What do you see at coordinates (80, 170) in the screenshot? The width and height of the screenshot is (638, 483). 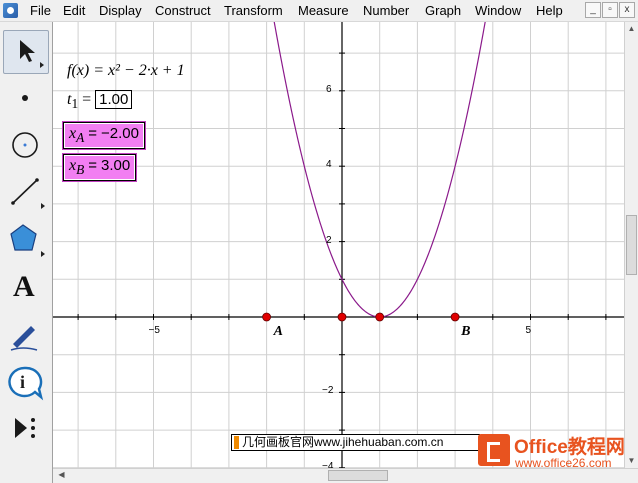 I see `xb-subscript: B` at bounding box center [80, 170].